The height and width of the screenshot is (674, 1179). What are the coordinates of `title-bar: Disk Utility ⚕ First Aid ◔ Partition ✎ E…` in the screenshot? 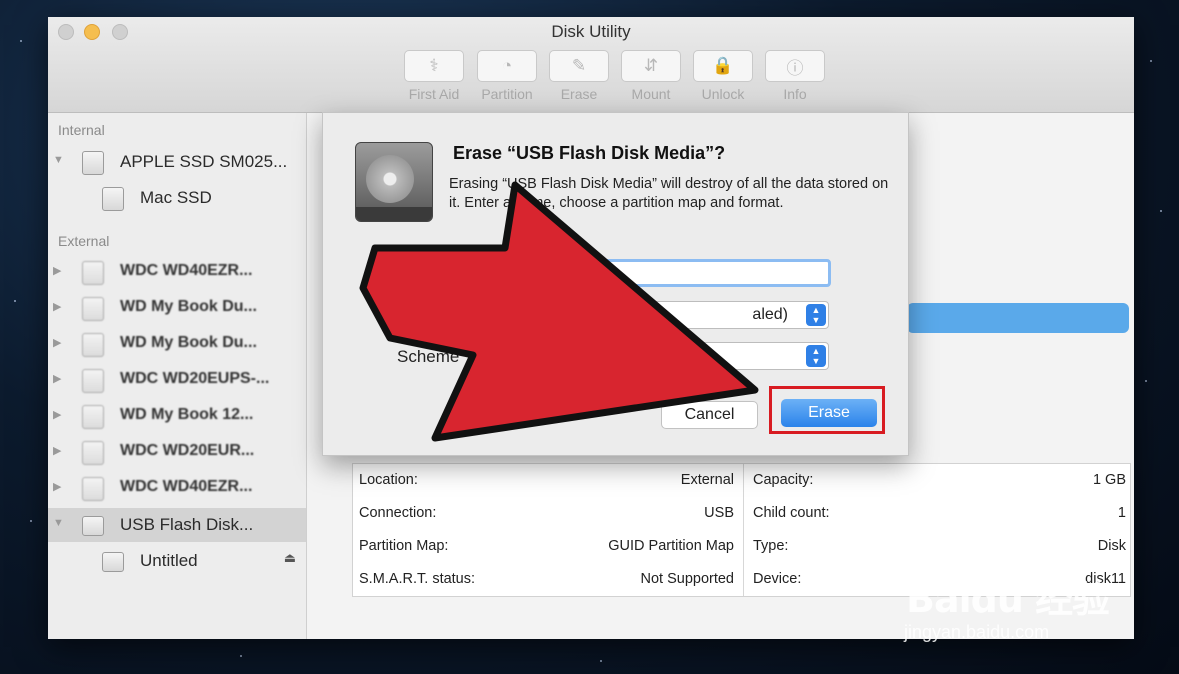 It's located at (591, 65).